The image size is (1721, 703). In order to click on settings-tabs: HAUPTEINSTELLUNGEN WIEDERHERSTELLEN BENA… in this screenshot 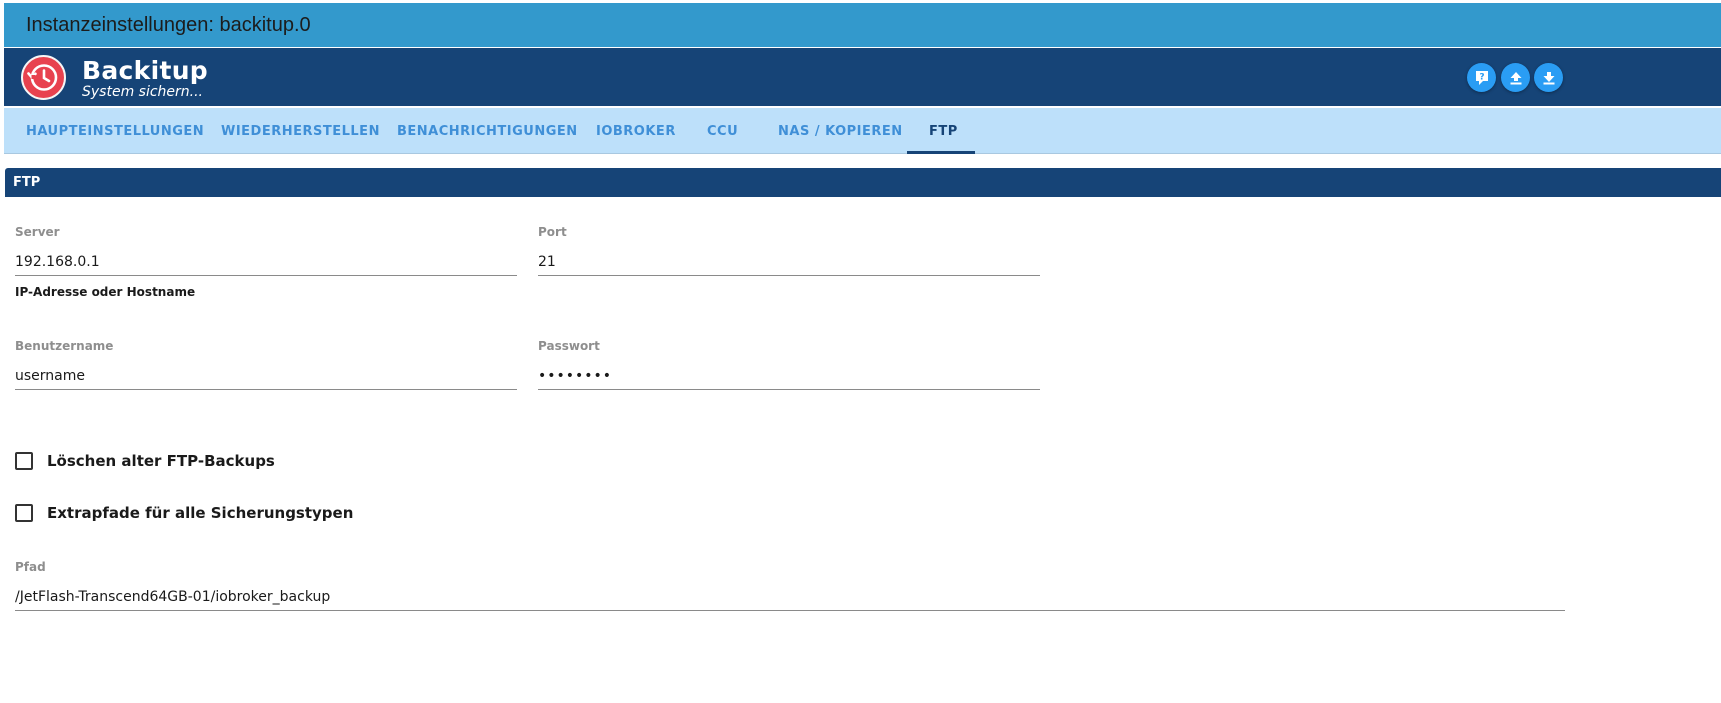, I will do `click(862, 131)`.